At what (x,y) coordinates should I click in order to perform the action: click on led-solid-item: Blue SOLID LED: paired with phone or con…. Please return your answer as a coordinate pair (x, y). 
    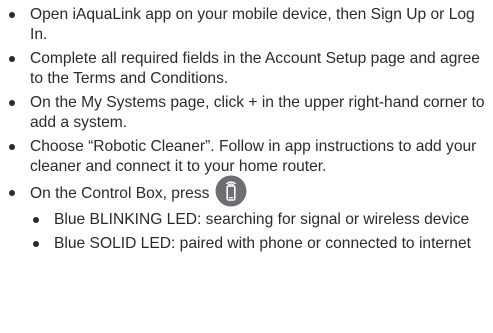
    Looking at the image, I should click on (258, 244).